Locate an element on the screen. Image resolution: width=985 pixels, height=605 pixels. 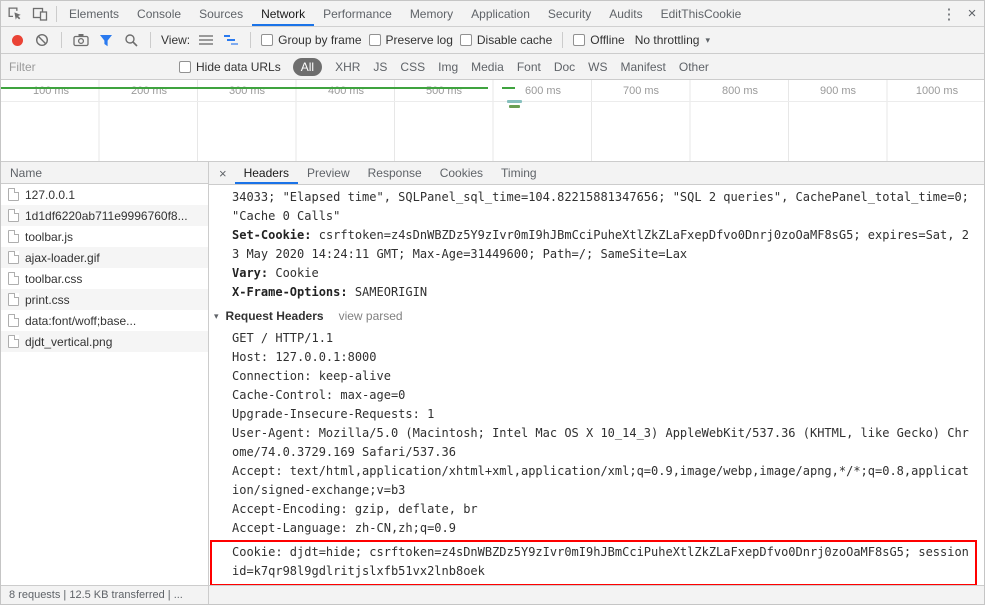
preserve-log-label: Preserve log is located at coordinates (419, 40).